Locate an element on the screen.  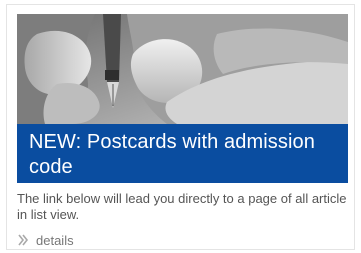
double-chevron-right-icon is located at coordinates (23, 240).